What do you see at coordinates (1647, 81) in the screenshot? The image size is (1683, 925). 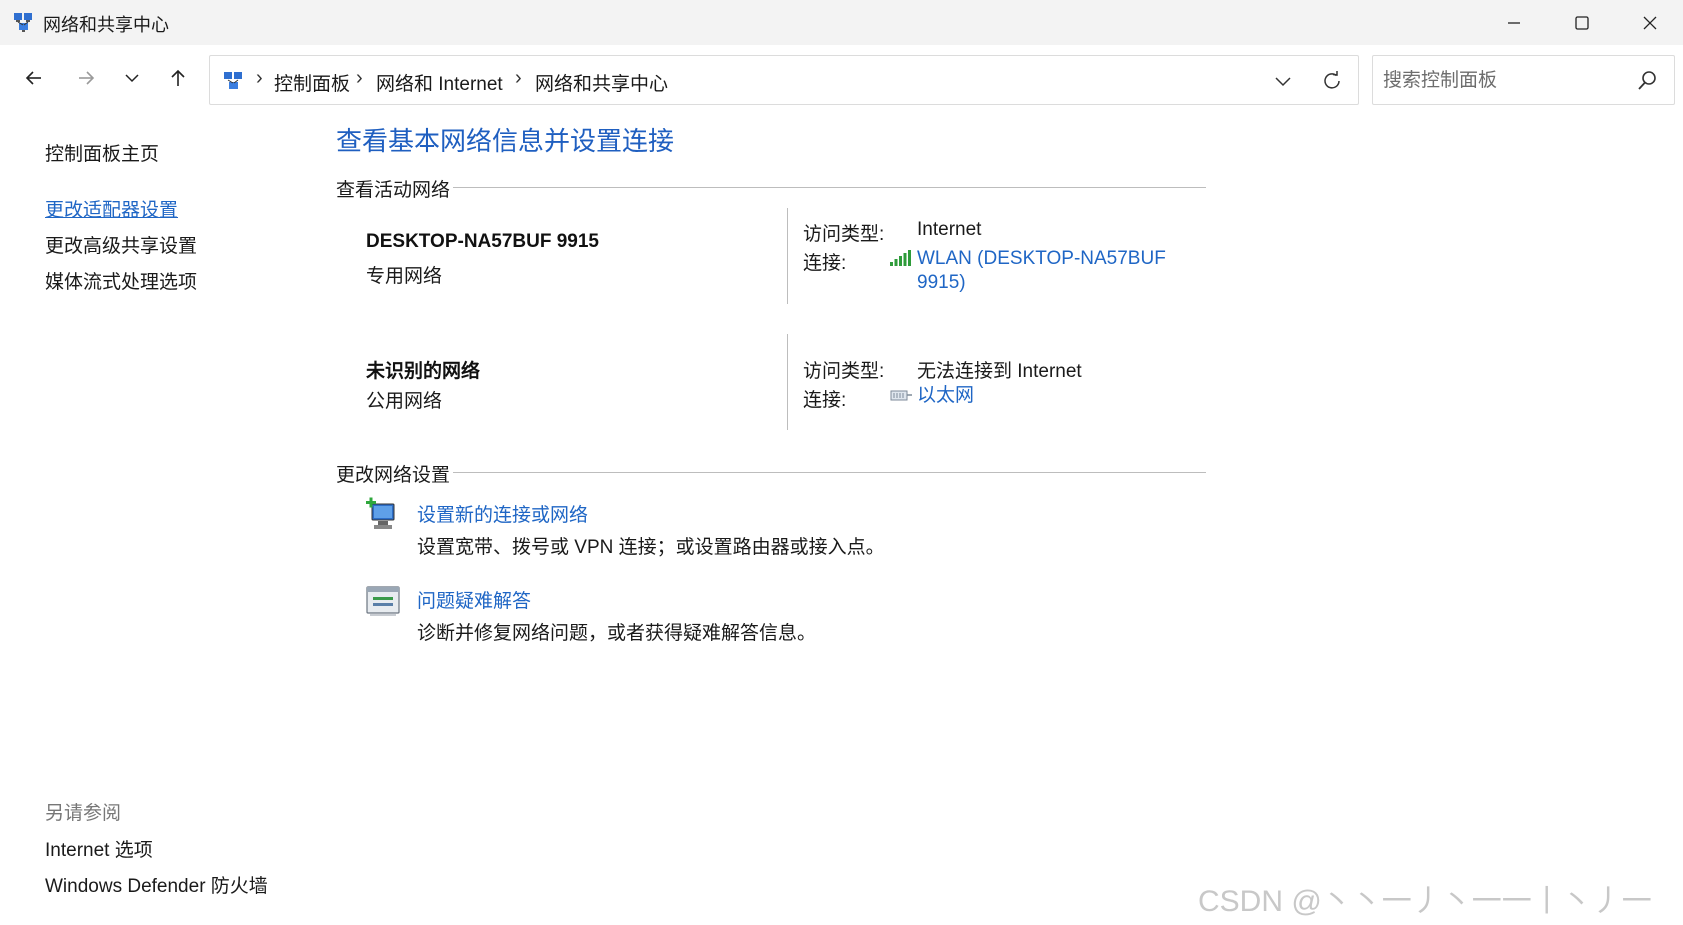 I see `search-icon` at bounding box center [1647, 81].